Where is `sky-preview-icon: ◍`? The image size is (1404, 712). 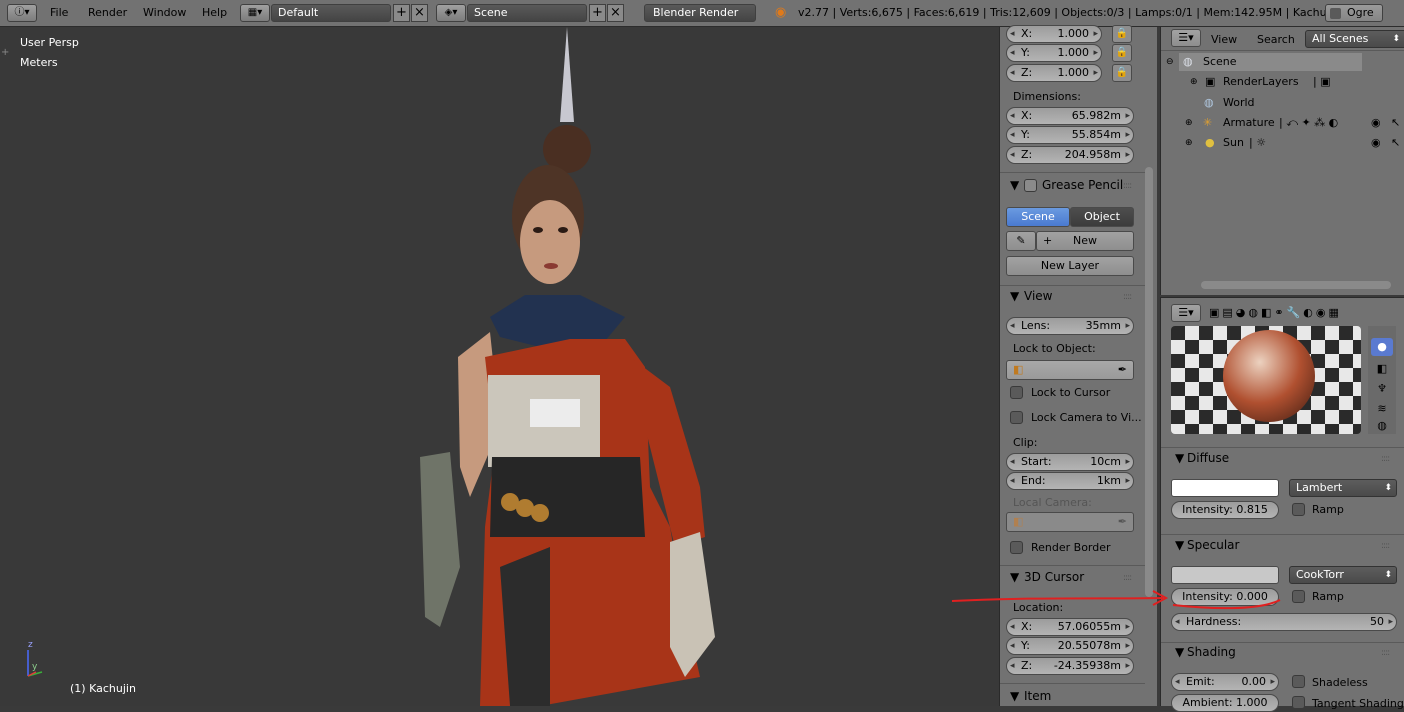
sky-preview-icon: ◍ is located at coordinates (1382, 426).